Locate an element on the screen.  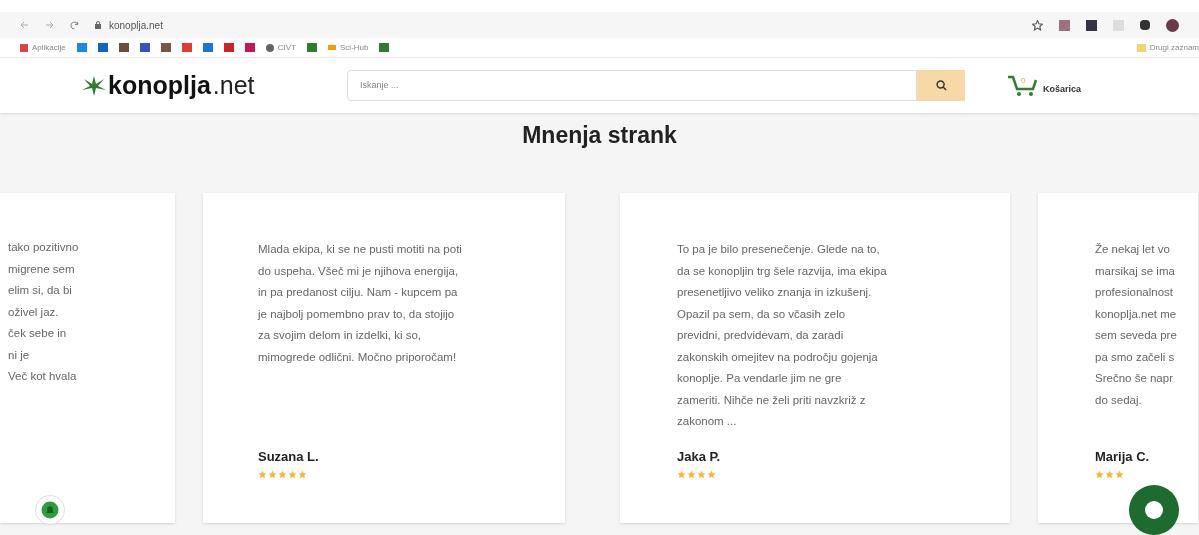
folder-icon is located at coordinates (1141, 47).